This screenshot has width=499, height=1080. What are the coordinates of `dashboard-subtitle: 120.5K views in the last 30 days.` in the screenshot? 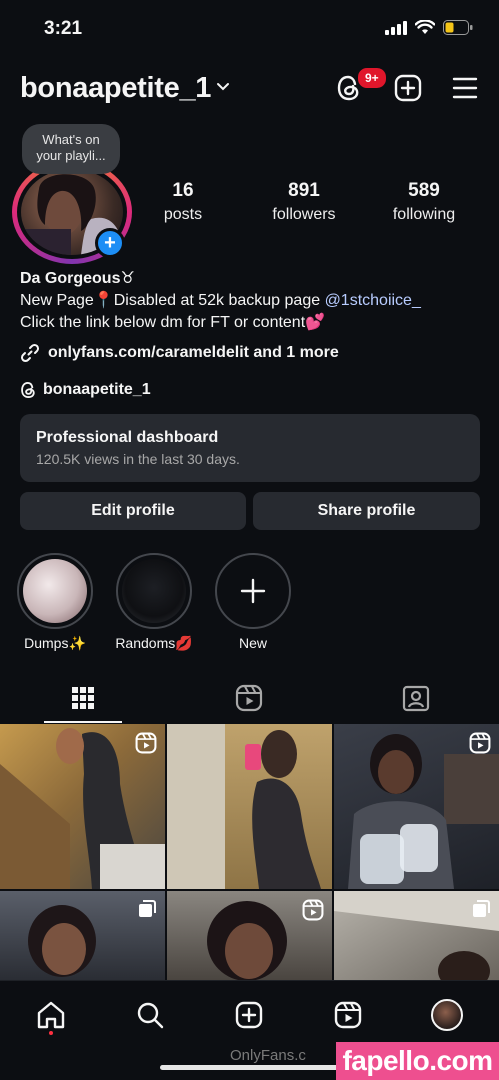 It's located at (138, 459).